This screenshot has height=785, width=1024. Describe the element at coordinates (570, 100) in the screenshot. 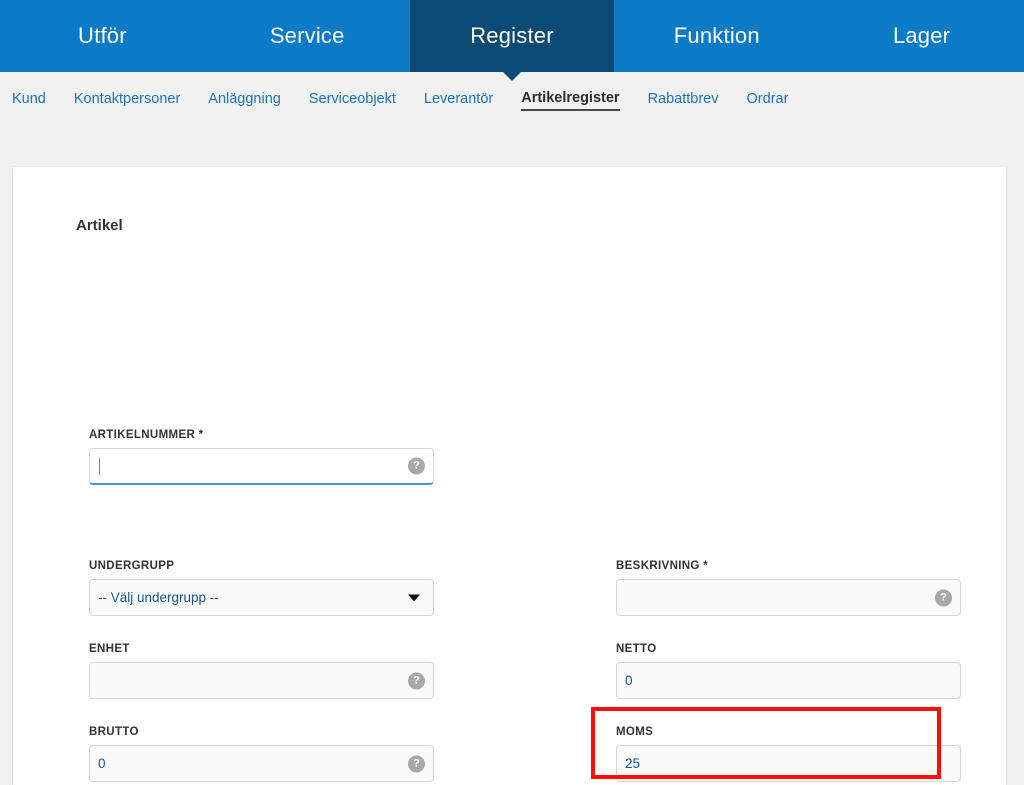

I see `subnav-item-artikelregister: Artikelregister` at that location.